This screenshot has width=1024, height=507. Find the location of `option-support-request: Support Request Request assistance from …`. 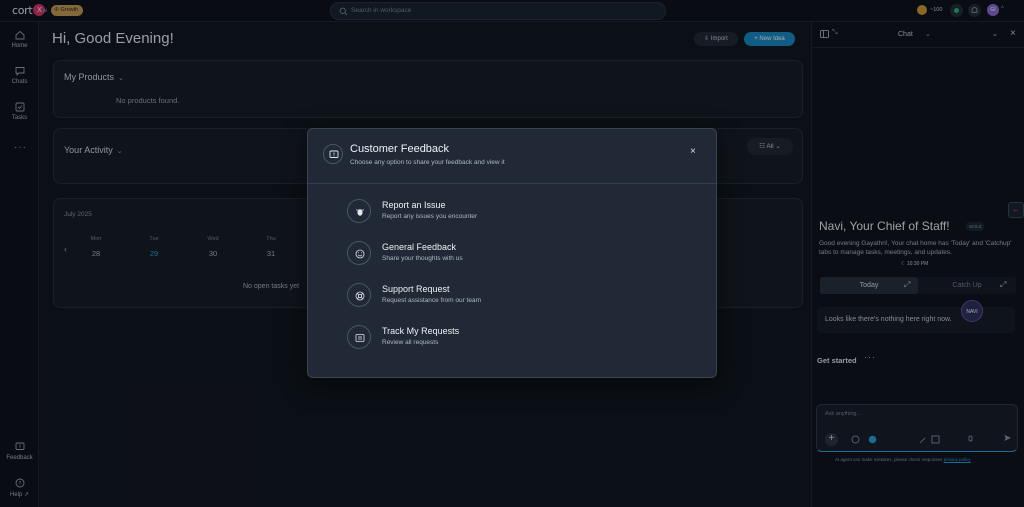

option-support-request: Support Request Request assistance from … is located at coordinates (517, 299).